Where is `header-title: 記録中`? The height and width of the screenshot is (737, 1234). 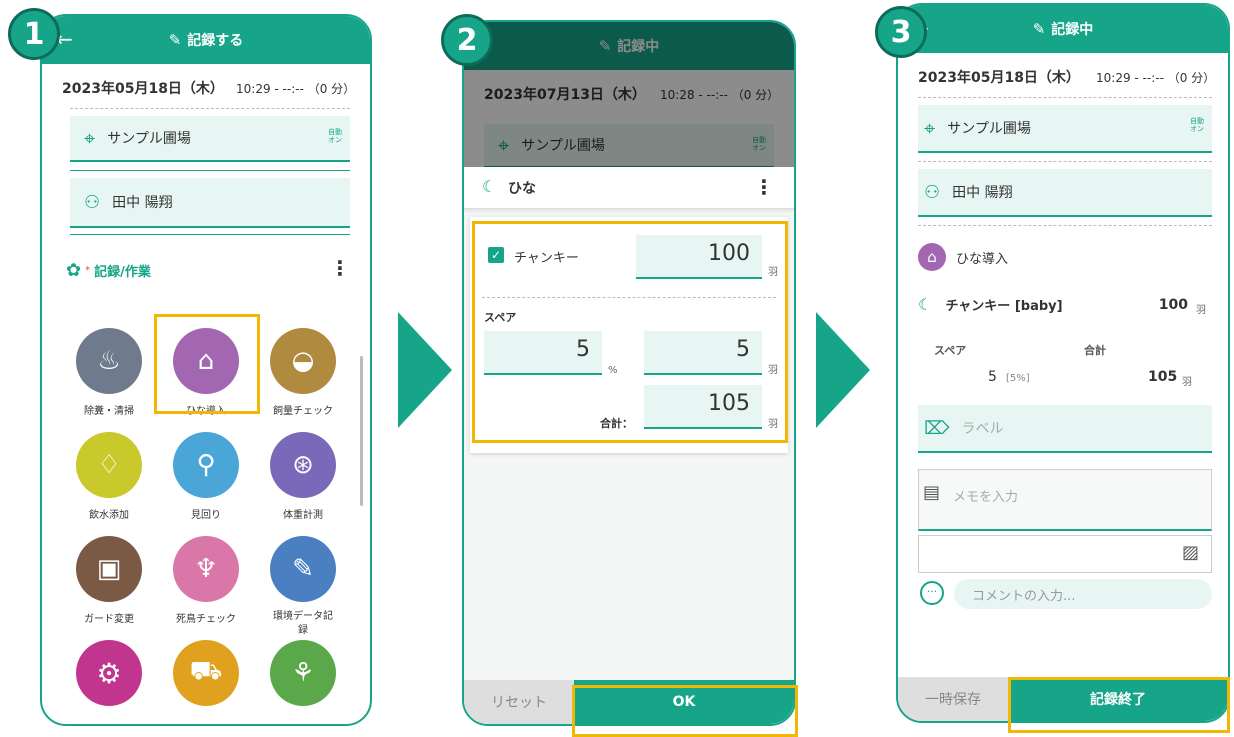 header-title: 記録中 is located at coordinates (1072, 30).